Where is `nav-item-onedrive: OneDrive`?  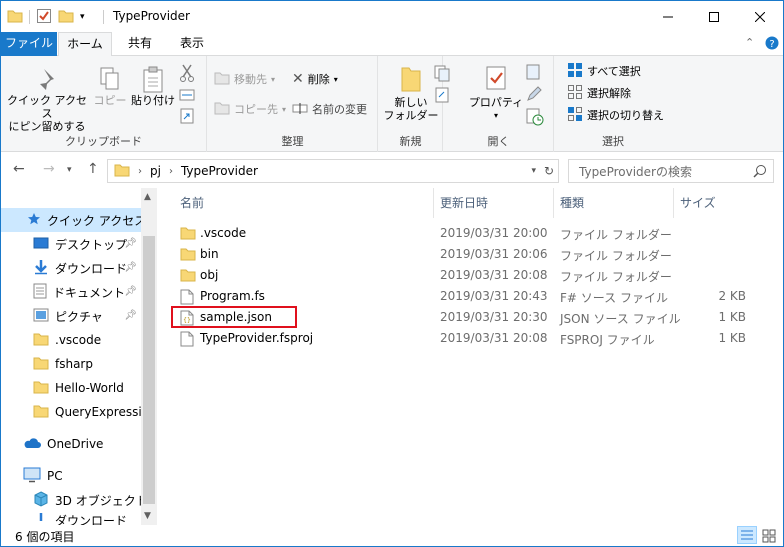
nav-item-onedrive: OneDrive is located at coordinates (71, 444).